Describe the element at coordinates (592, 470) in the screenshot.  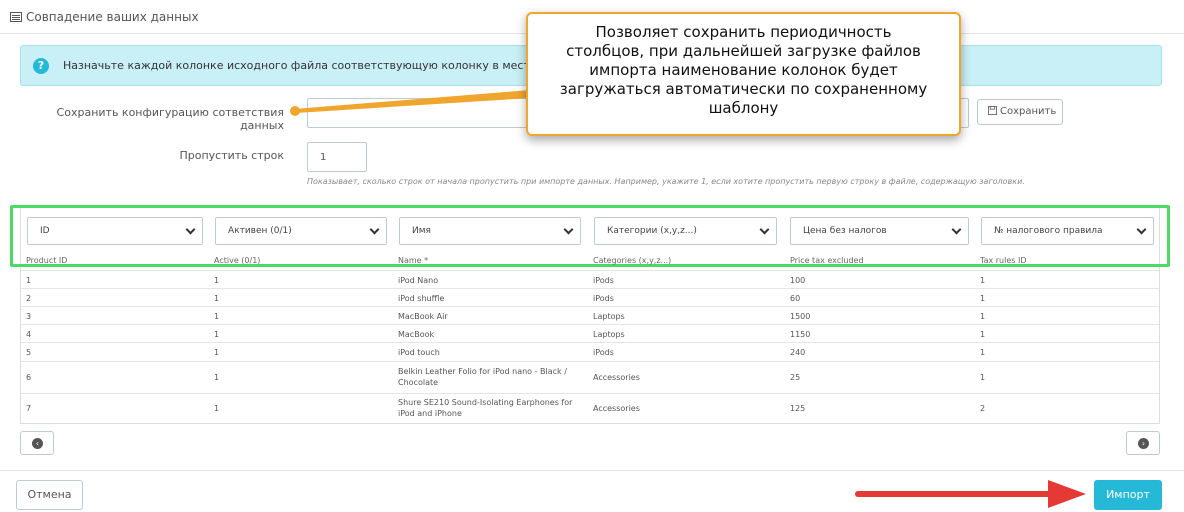
I see `footer-divider` at that location.